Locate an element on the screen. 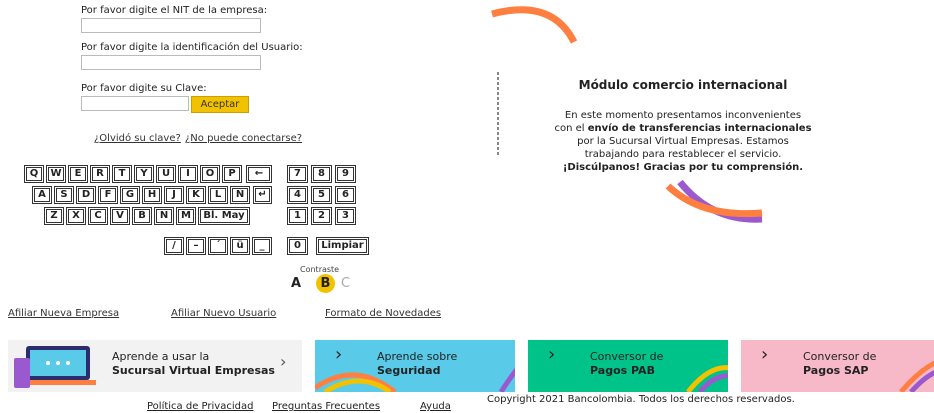  key-s: S is located at coordinates (64, 195).